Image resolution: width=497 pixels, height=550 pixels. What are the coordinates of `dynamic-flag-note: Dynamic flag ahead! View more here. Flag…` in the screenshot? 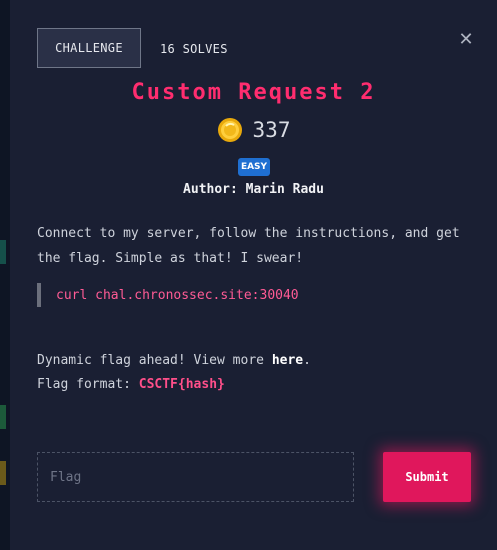 It's located at (174, 373).